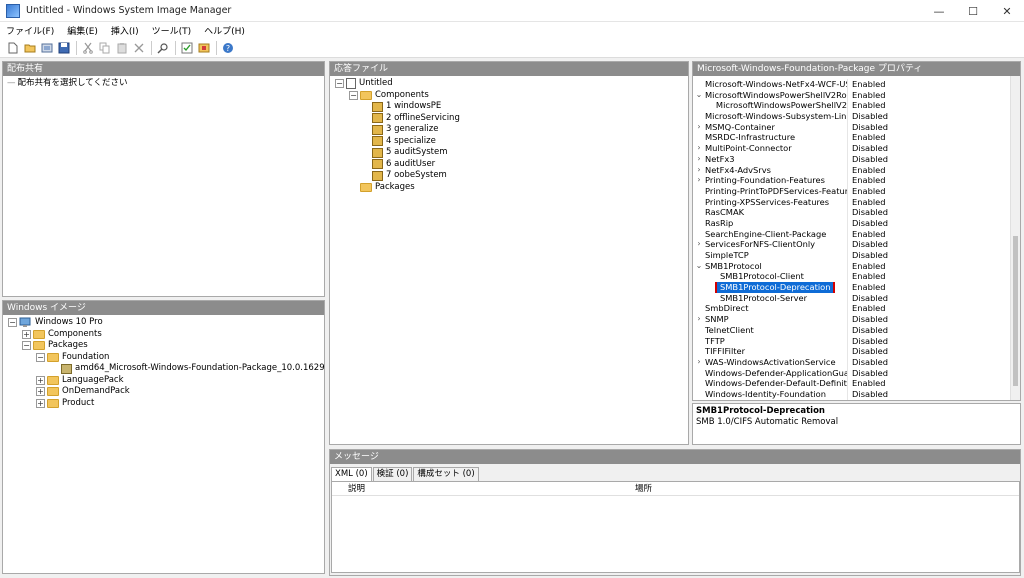  What do you see at coordinates (509, 176) in the screenshot?
I see `tree-item-pass: 7 oobeSystem` at bounding box center [509, 176].